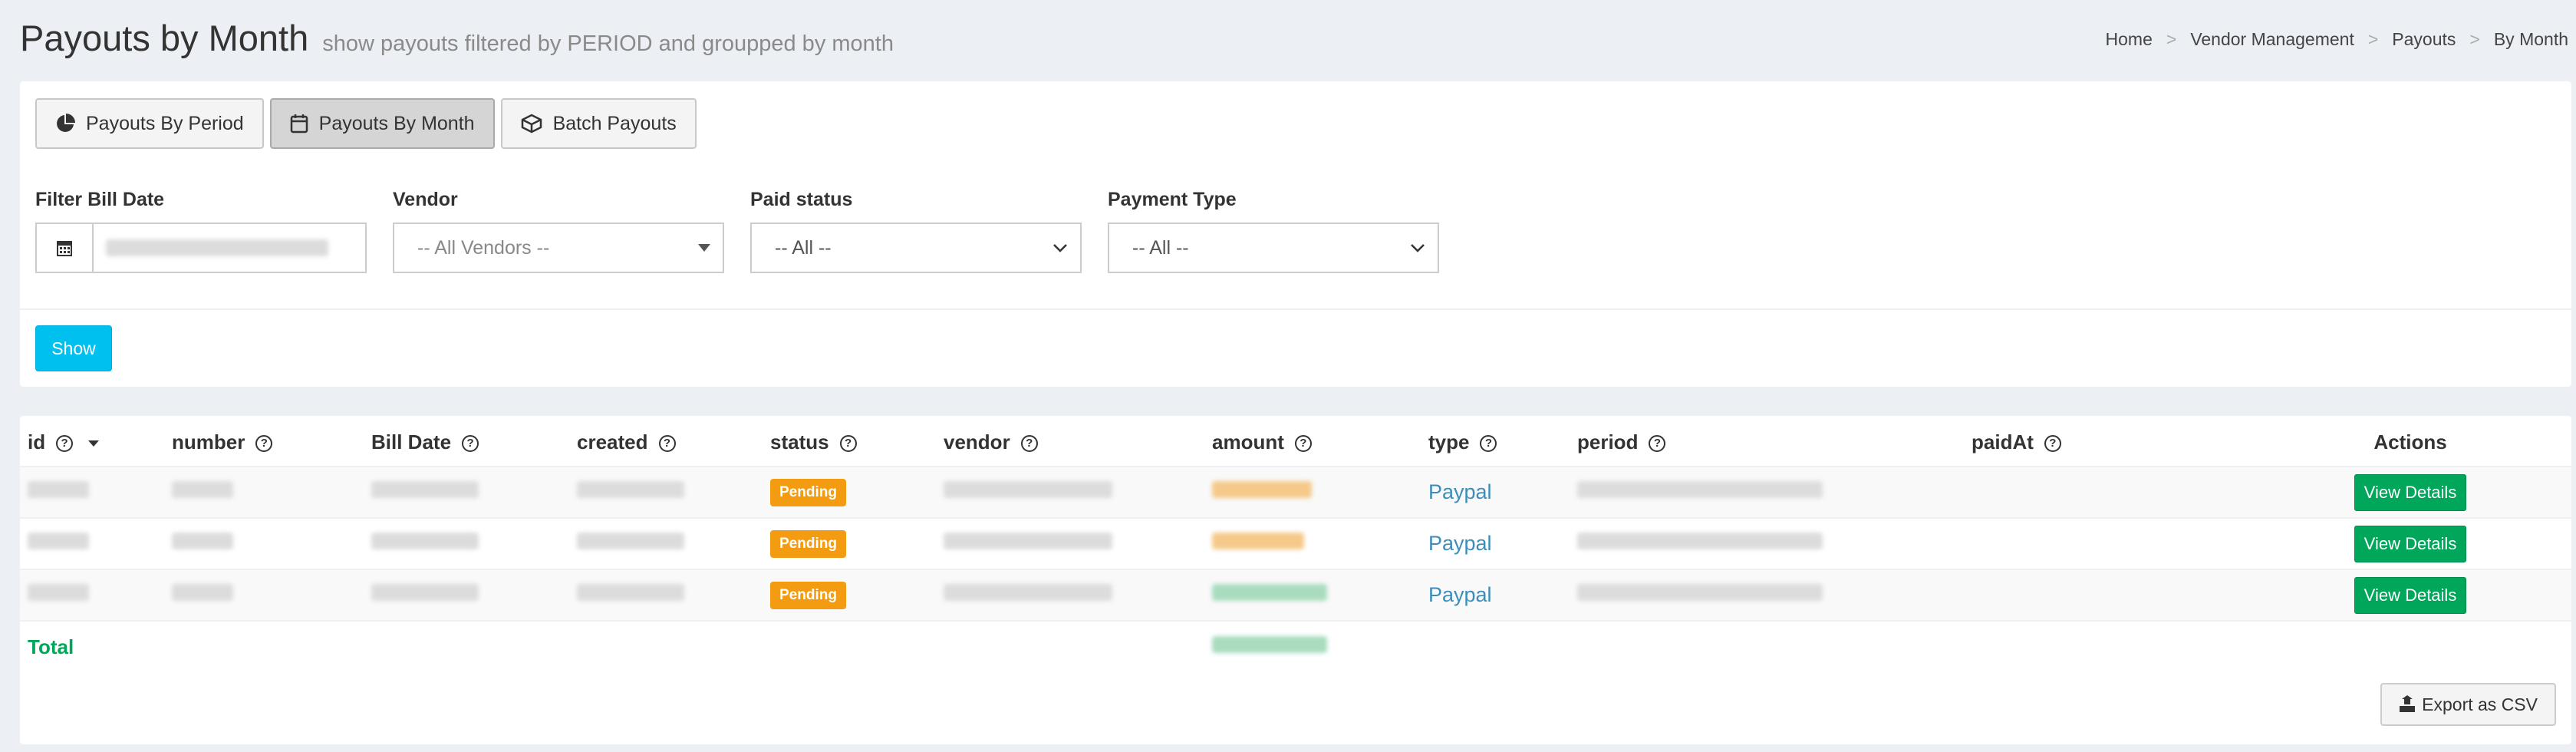 This screenshot has height=752, width=2576. Describe the element at coordinates (2468, 704) in the screenshot. I see `export-csv-button: Export as CSV` at that location.